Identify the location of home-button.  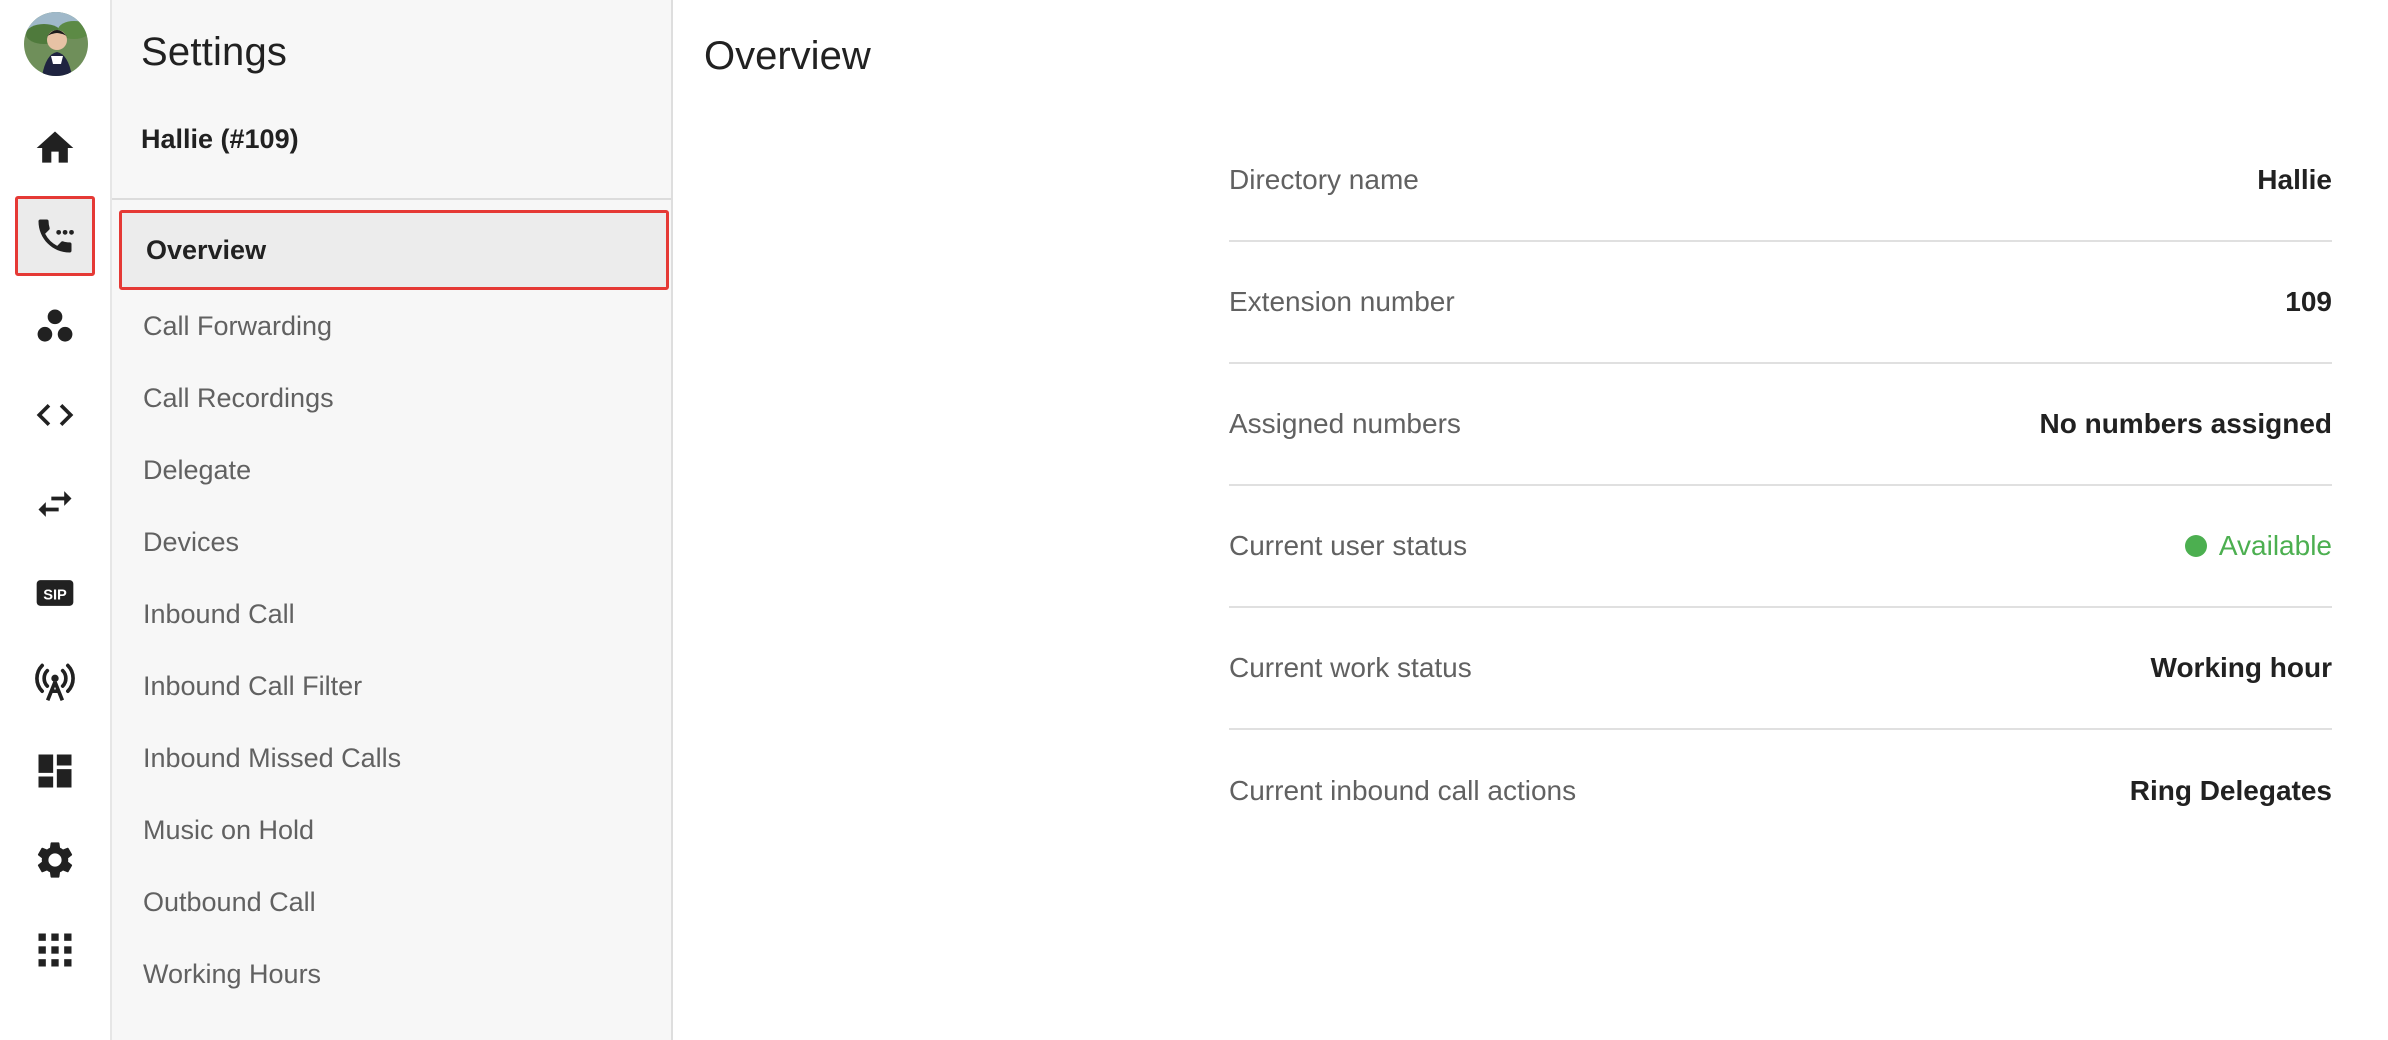
(55, 148).